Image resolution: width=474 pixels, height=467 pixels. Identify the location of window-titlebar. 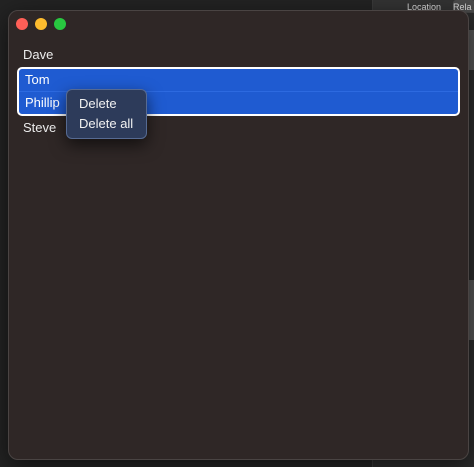
(238, 23).